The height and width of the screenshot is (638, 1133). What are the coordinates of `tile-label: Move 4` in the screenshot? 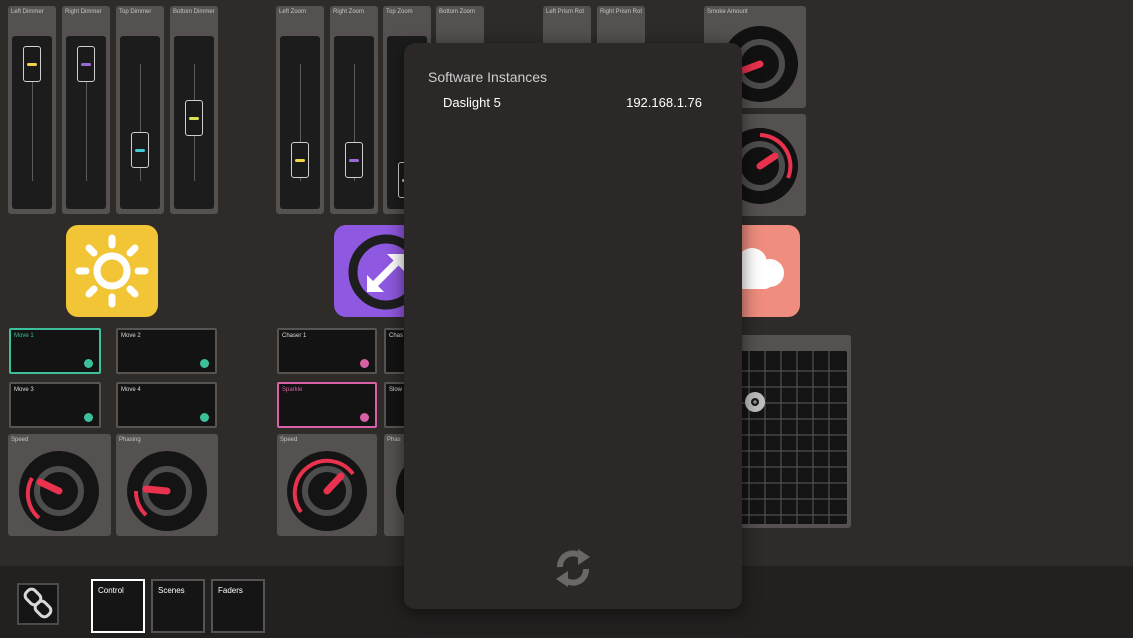 It's located at (131, 390).